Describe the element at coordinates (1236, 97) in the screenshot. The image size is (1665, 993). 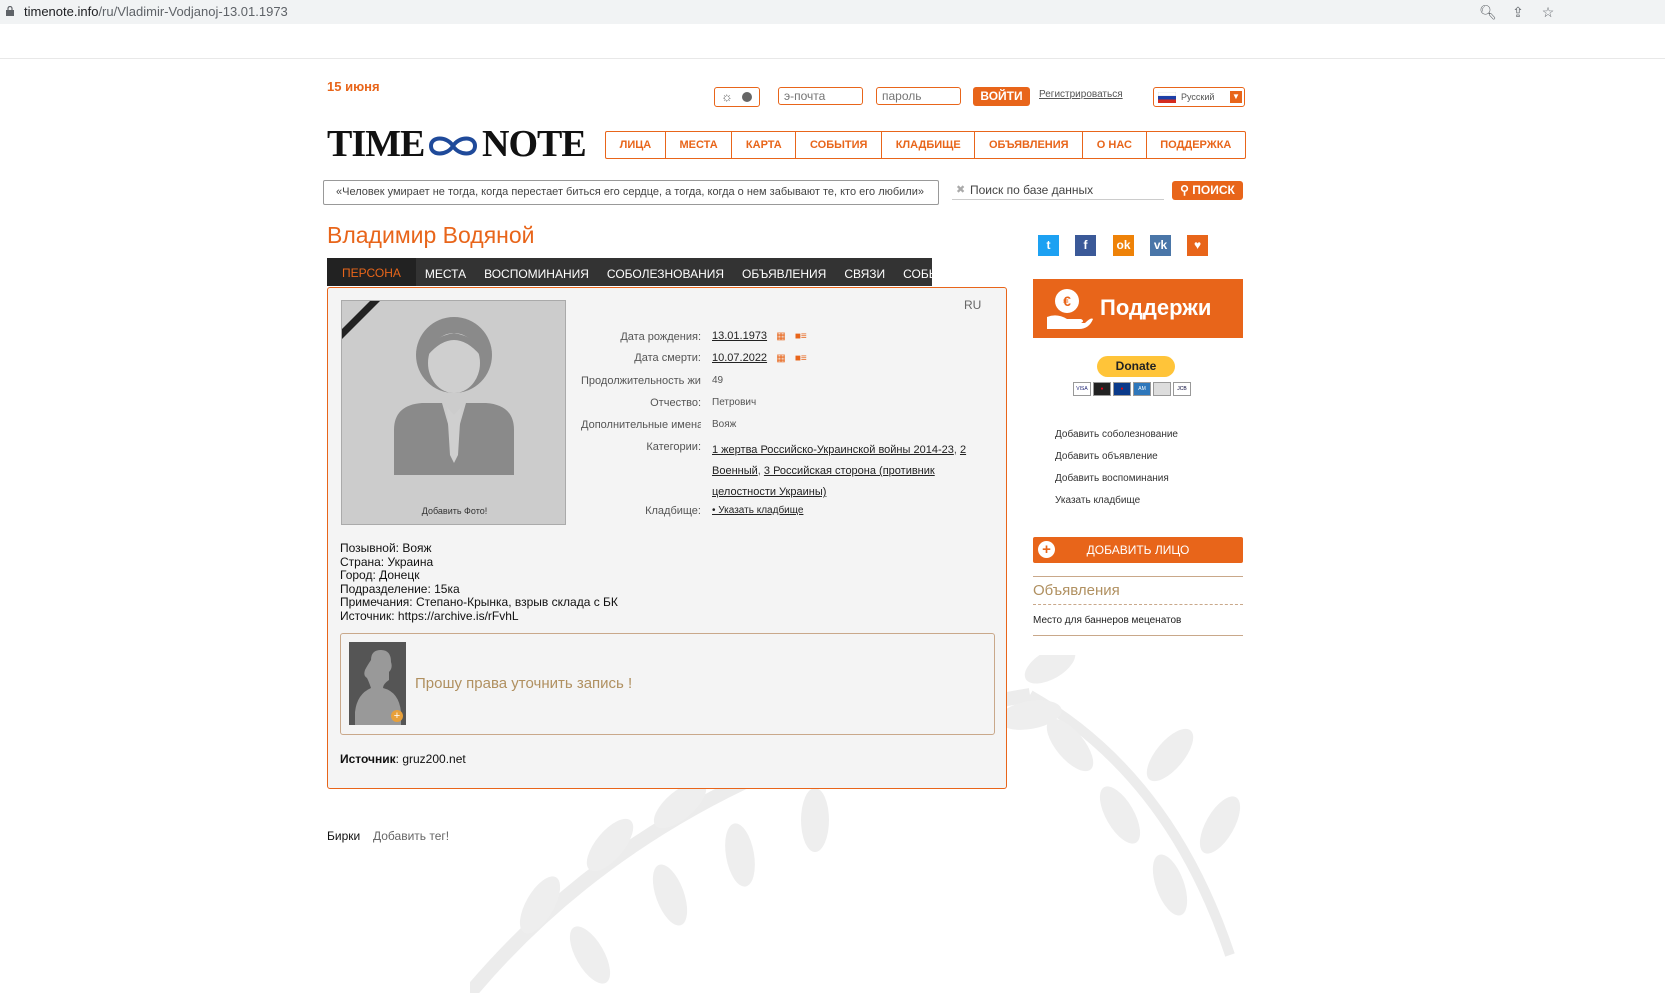
I see `chevron-down-icon: ▼` at that location.